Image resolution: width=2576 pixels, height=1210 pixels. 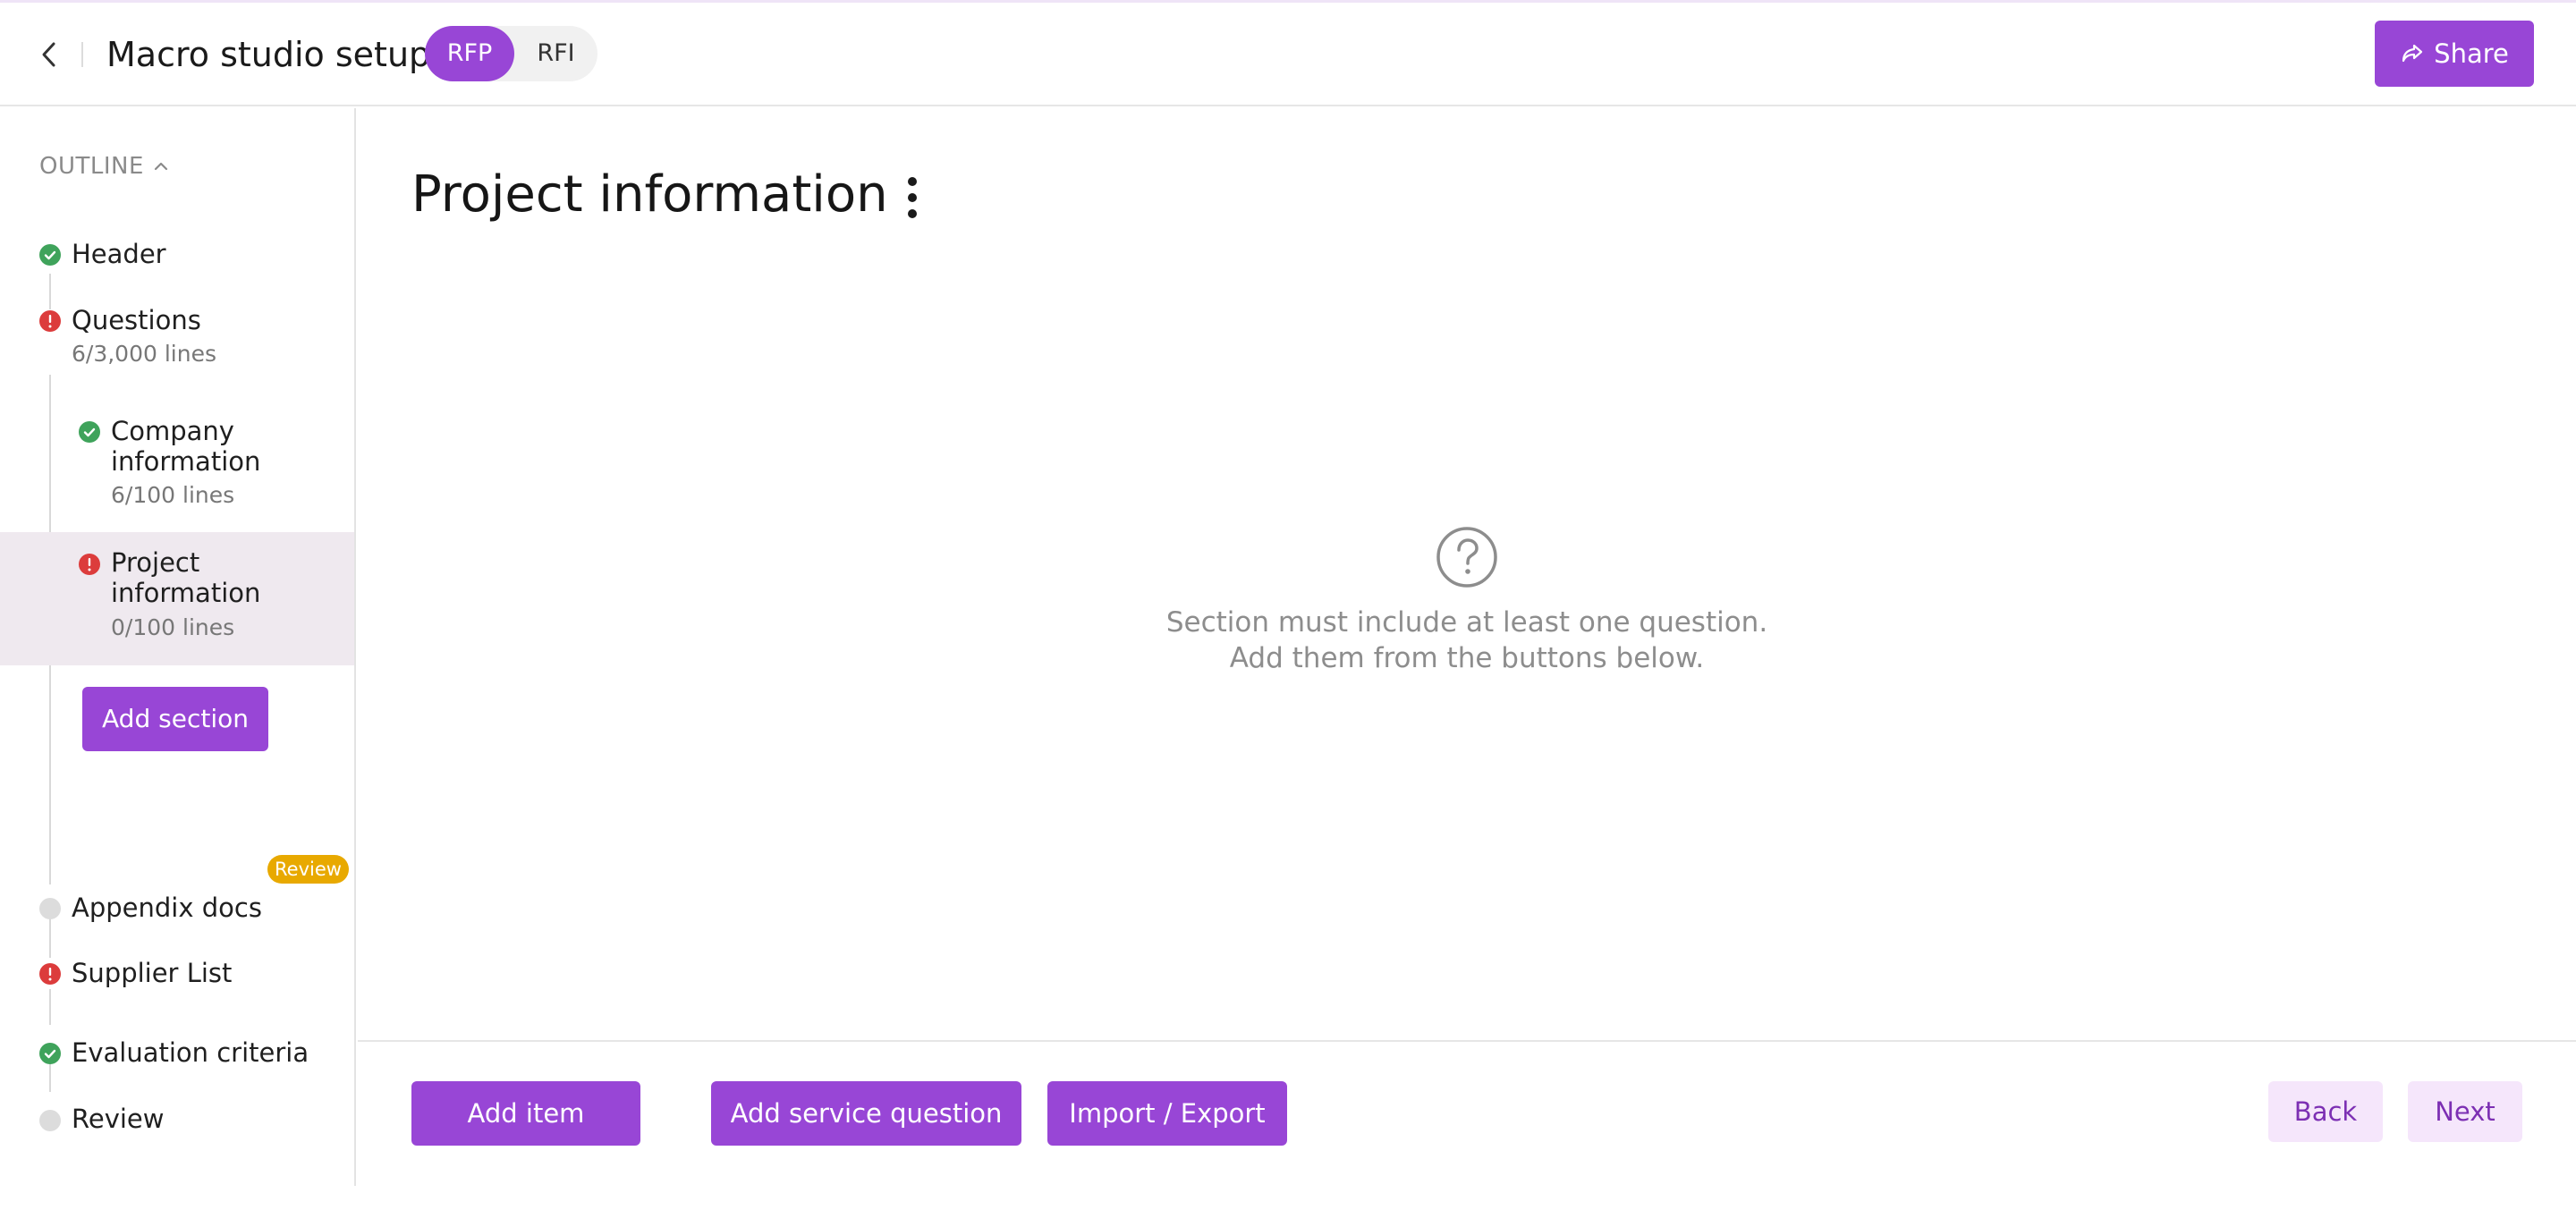 I want to click on project-information-line1: Project, so click(x=155, y=562).